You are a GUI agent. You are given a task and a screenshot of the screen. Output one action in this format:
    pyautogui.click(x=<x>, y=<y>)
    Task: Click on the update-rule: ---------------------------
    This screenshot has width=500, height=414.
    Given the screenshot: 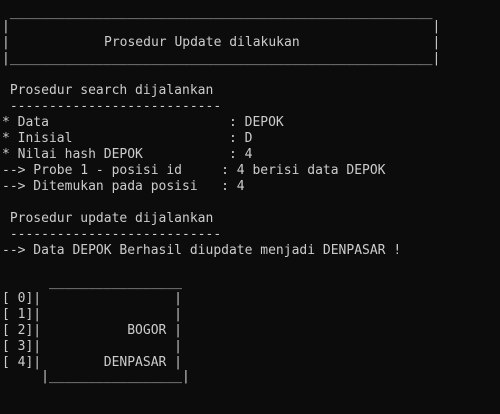 What is the action you would take?
    pyautogui.click(x=112, y=234)
    